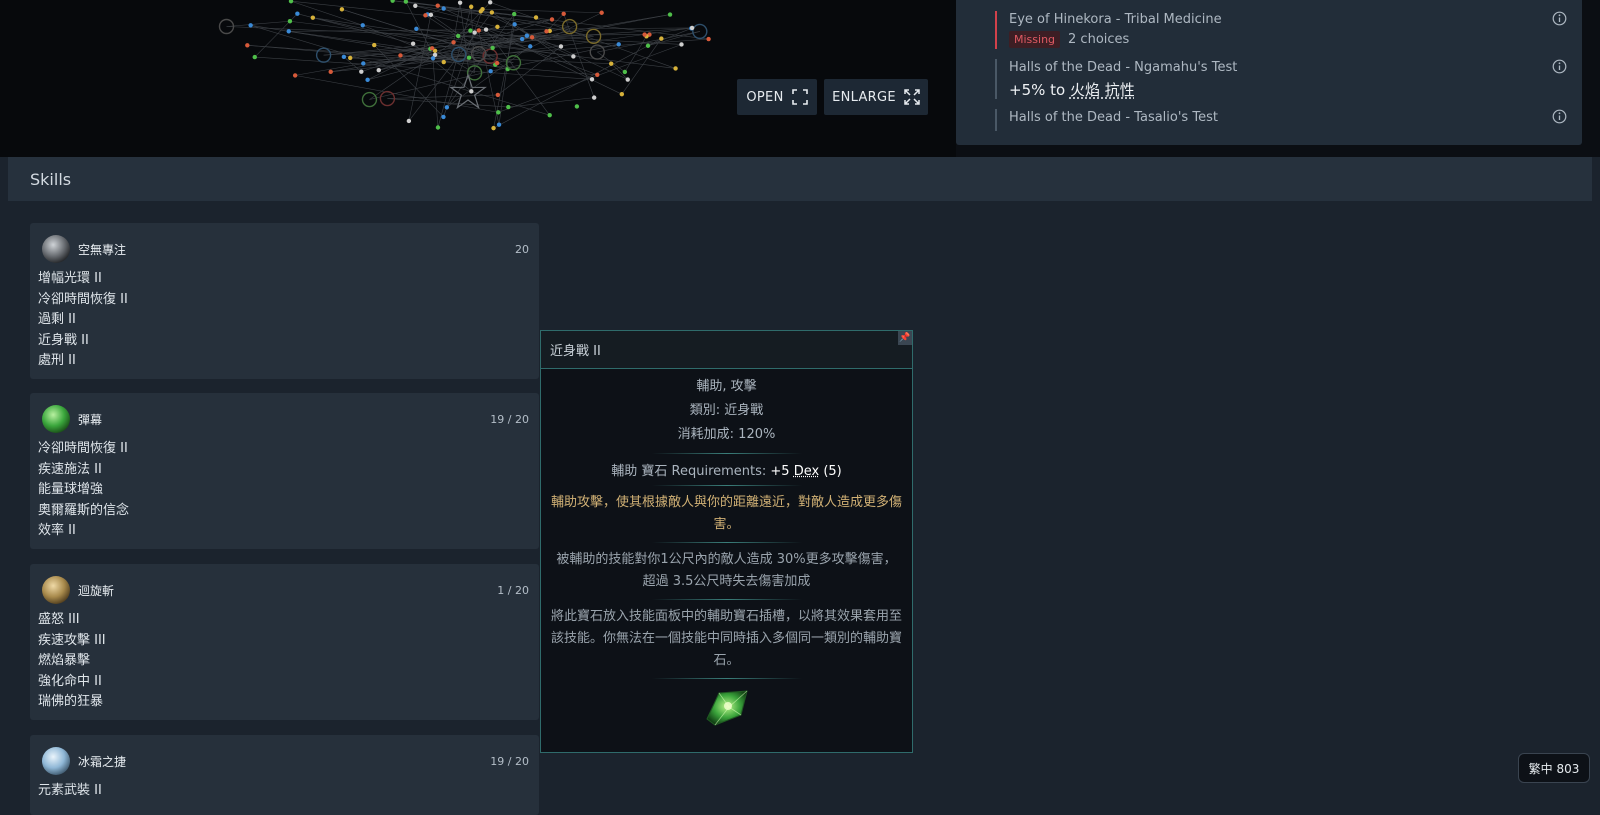  Describe the element at coordinates (284, 775) in the screenshot. I see `skill-card: 冰霜之捷 19 / 20 元素武裝 II` at that location.